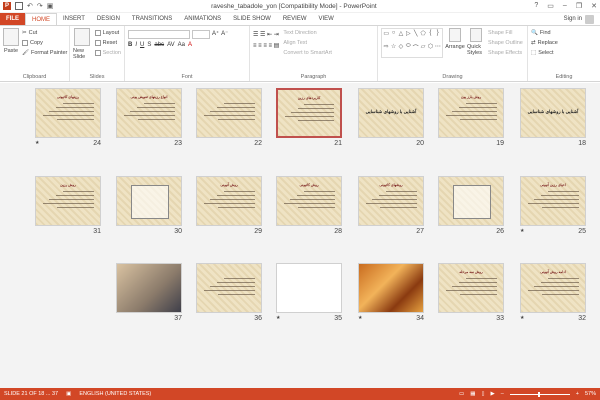 Image resolution: width=600 pixels, height=400 pixels. What do you see at coordinates (550, 6) in the screenshot?
I see `ribbon-display-icon: ▭` at bounding box center [550, 6].